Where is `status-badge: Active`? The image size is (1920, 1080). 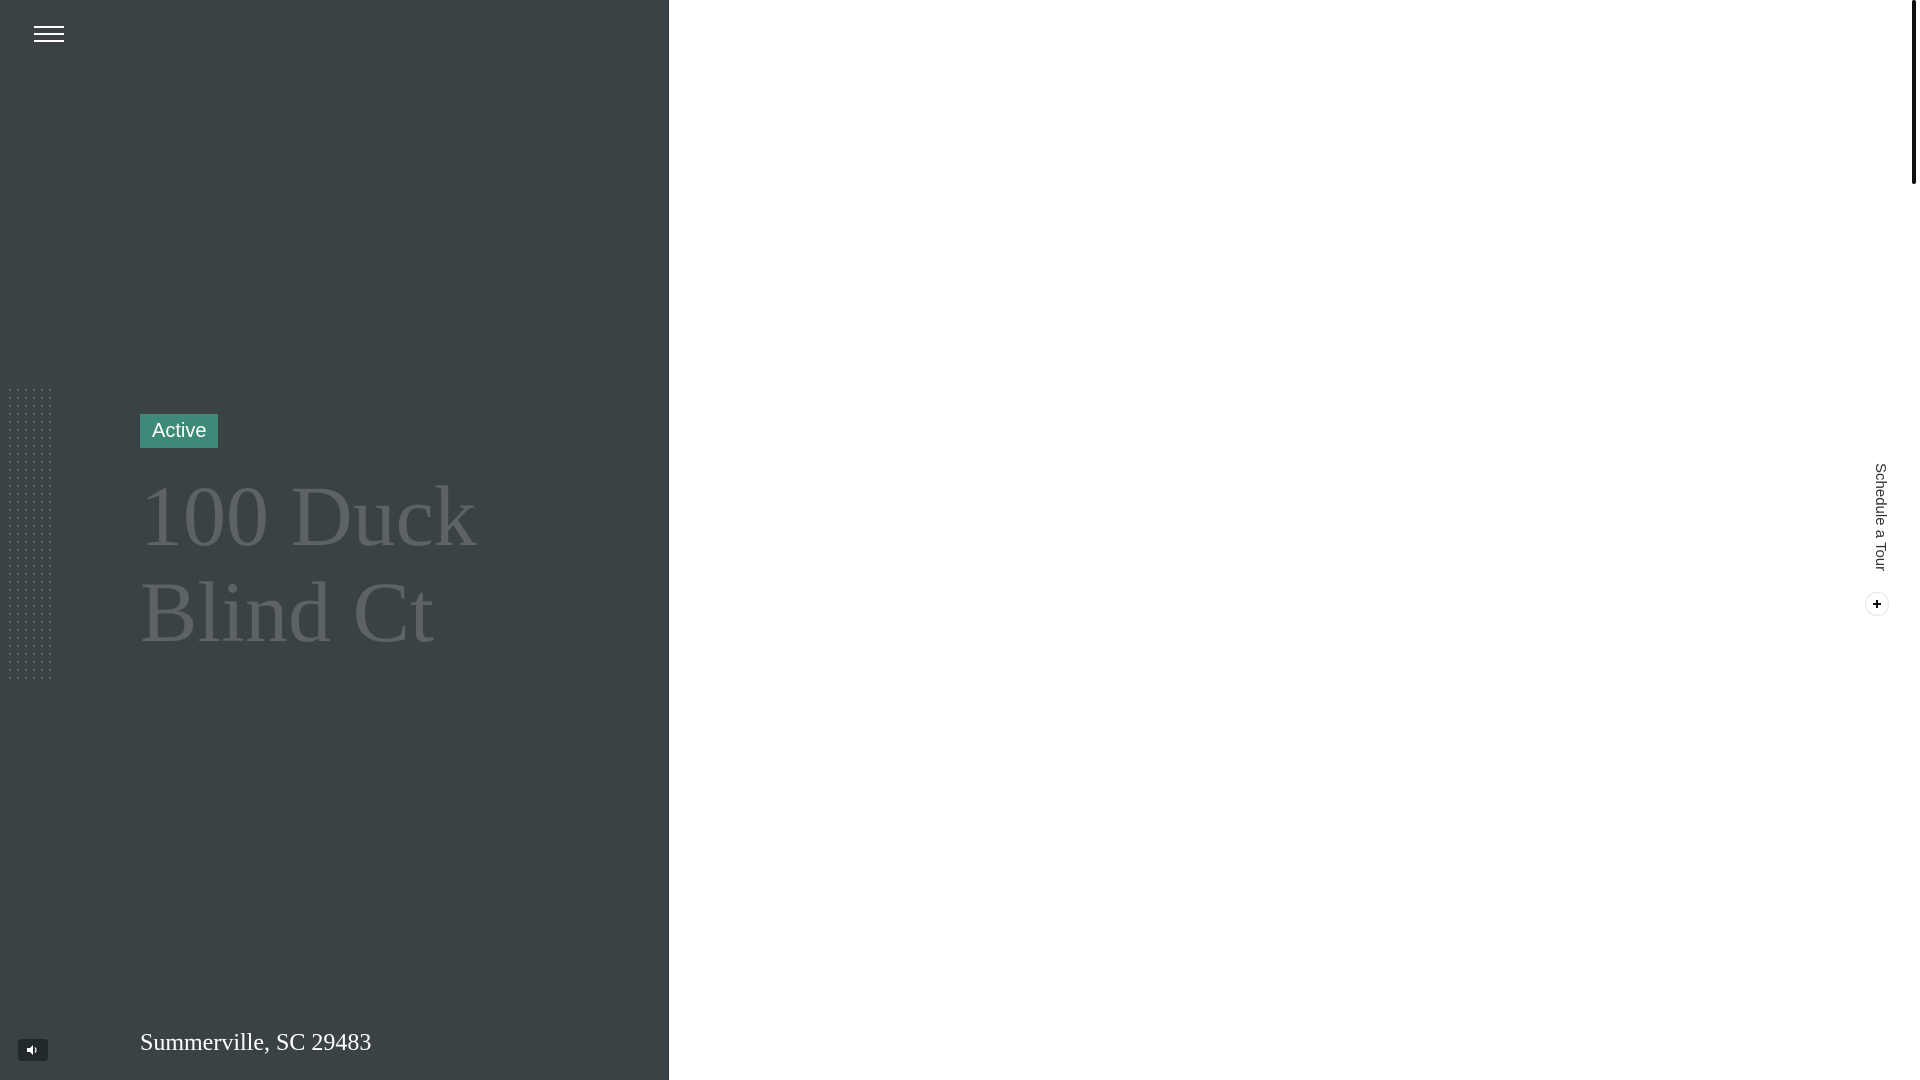
status-badge: Active is located at coordinates (179, 431).